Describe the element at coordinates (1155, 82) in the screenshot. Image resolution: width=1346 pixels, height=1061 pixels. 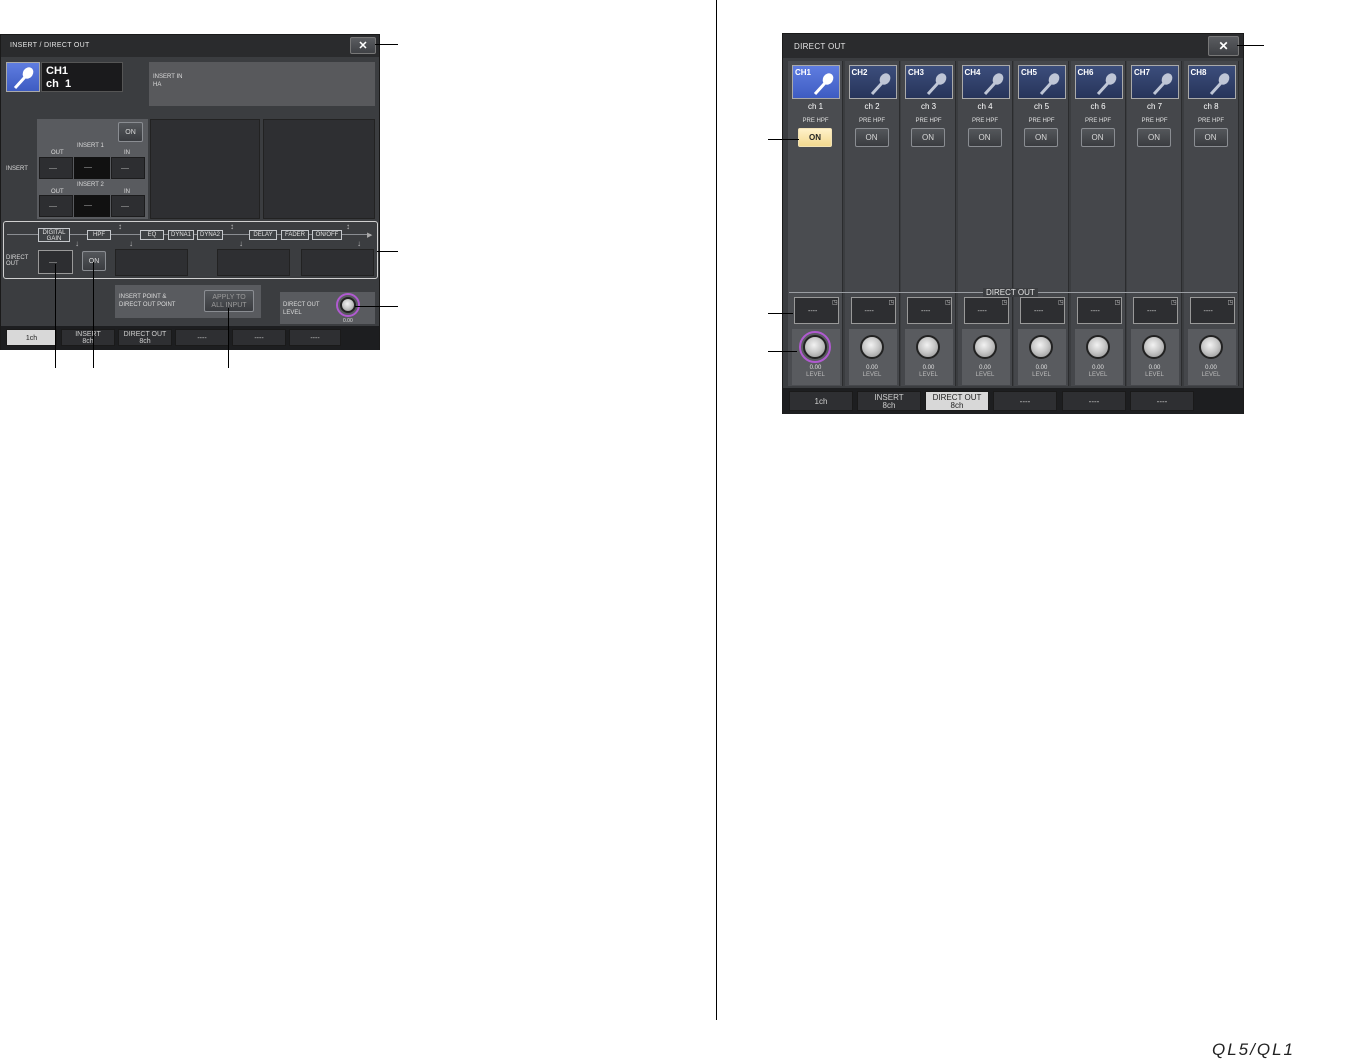
I see `channel-select-button: CH7` at that location.